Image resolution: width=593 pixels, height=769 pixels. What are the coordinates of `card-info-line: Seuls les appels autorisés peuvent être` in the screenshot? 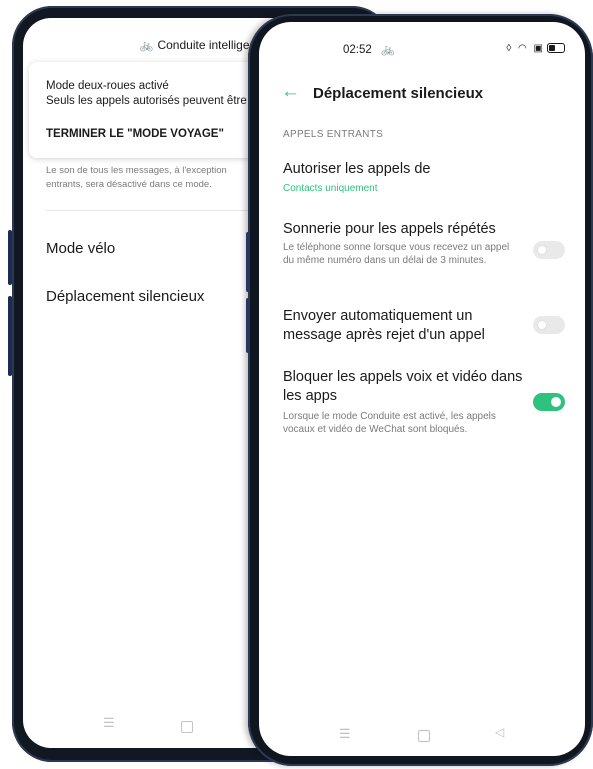 It's located at (146, 101).